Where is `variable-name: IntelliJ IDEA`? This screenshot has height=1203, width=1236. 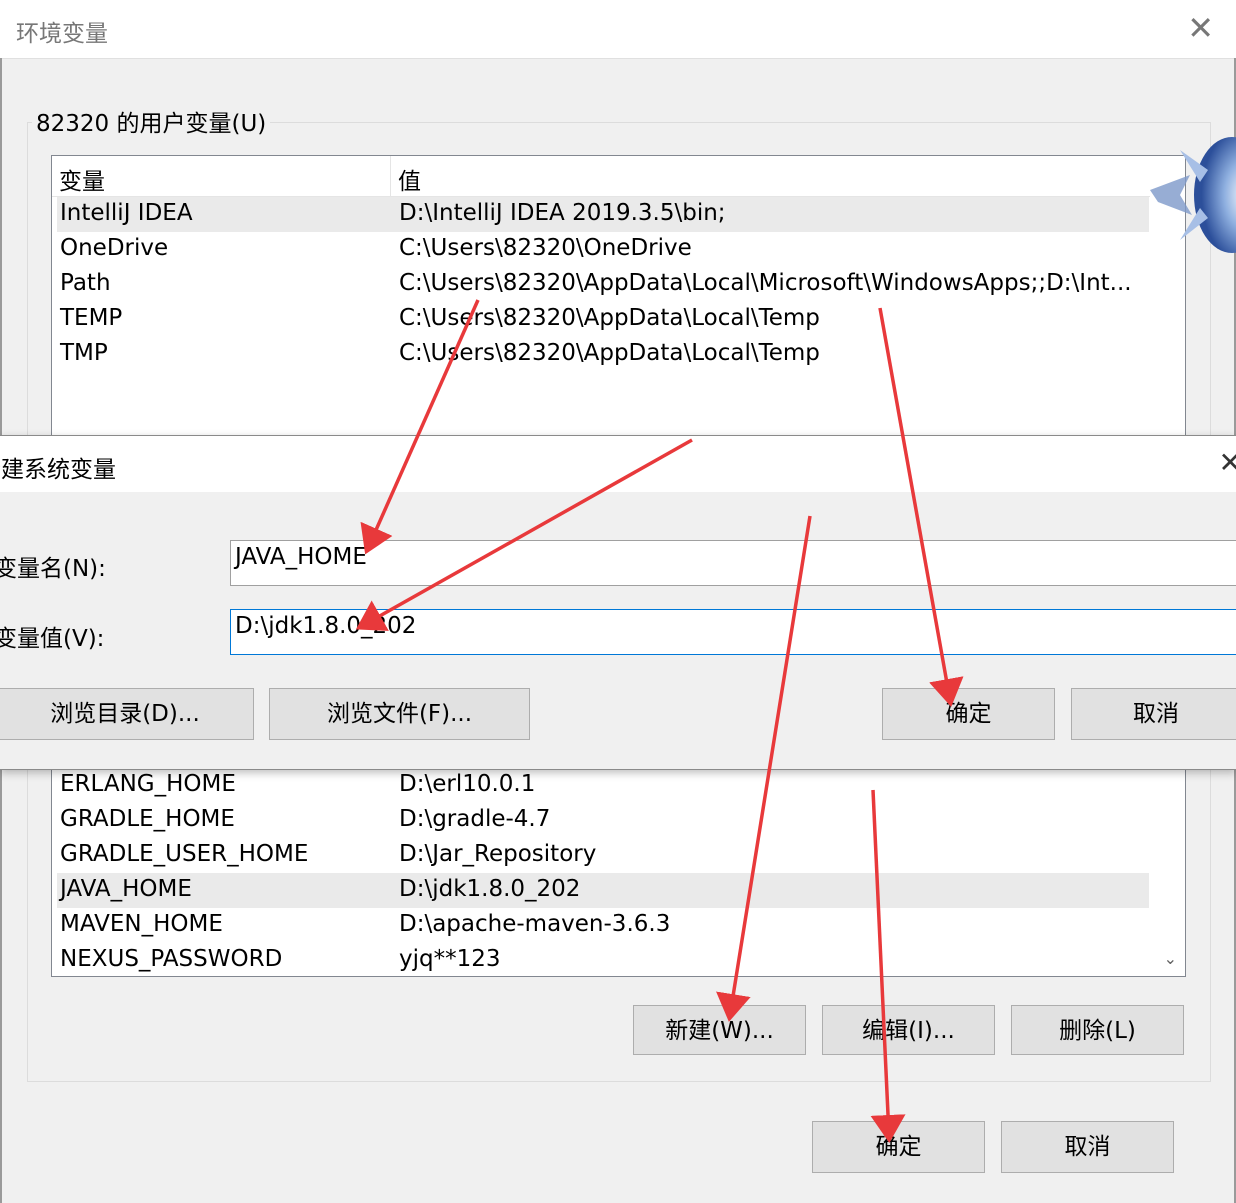 variable-name: IntelliJ IDEA is located at coordinates (126, 213).